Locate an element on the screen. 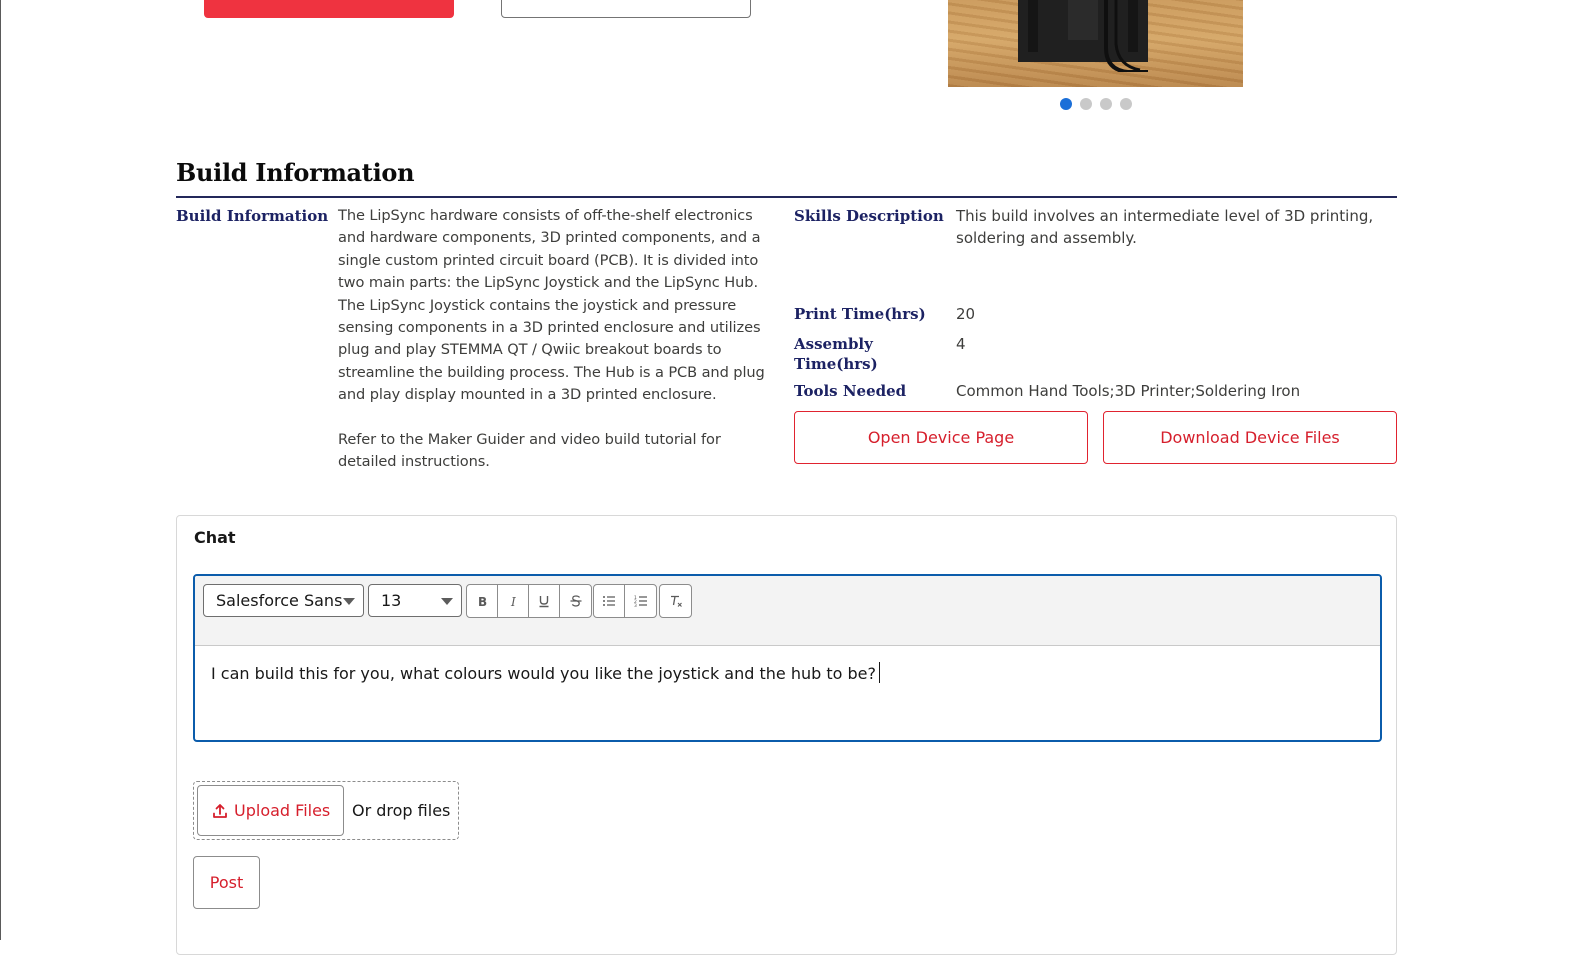 The height and width of the screenshot is (955, 1593). file-dropzone: Upload Files Or drop files is located at coordinates (326, 810).